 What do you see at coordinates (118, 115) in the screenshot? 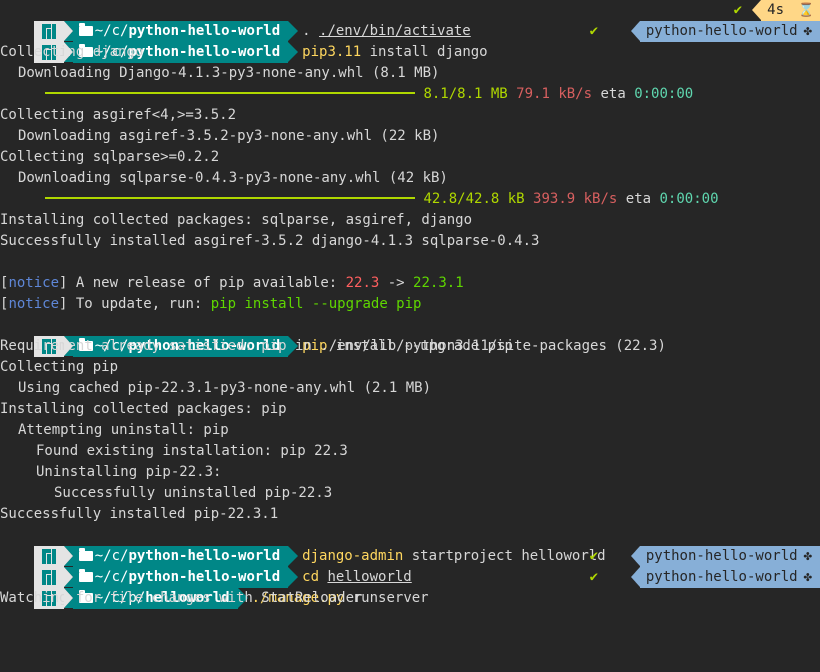
I see `output-line: Collecting asgiref<4,>=3.5.2` at bounding box center [118, 115].